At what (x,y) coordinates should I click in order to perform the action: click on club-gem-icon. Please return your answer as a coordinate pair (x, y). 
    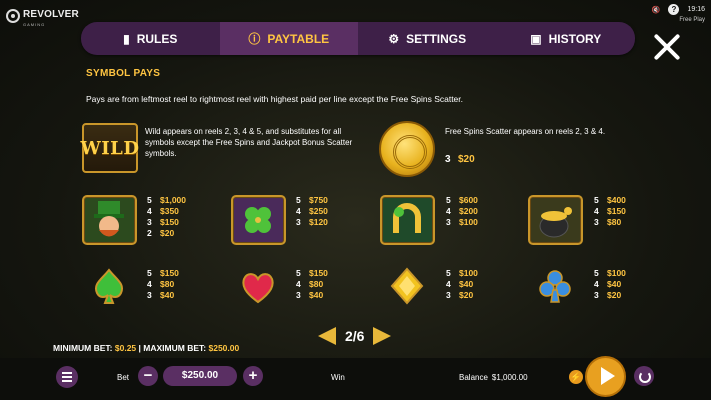
    Looking at the image, I should click on (555, 286).